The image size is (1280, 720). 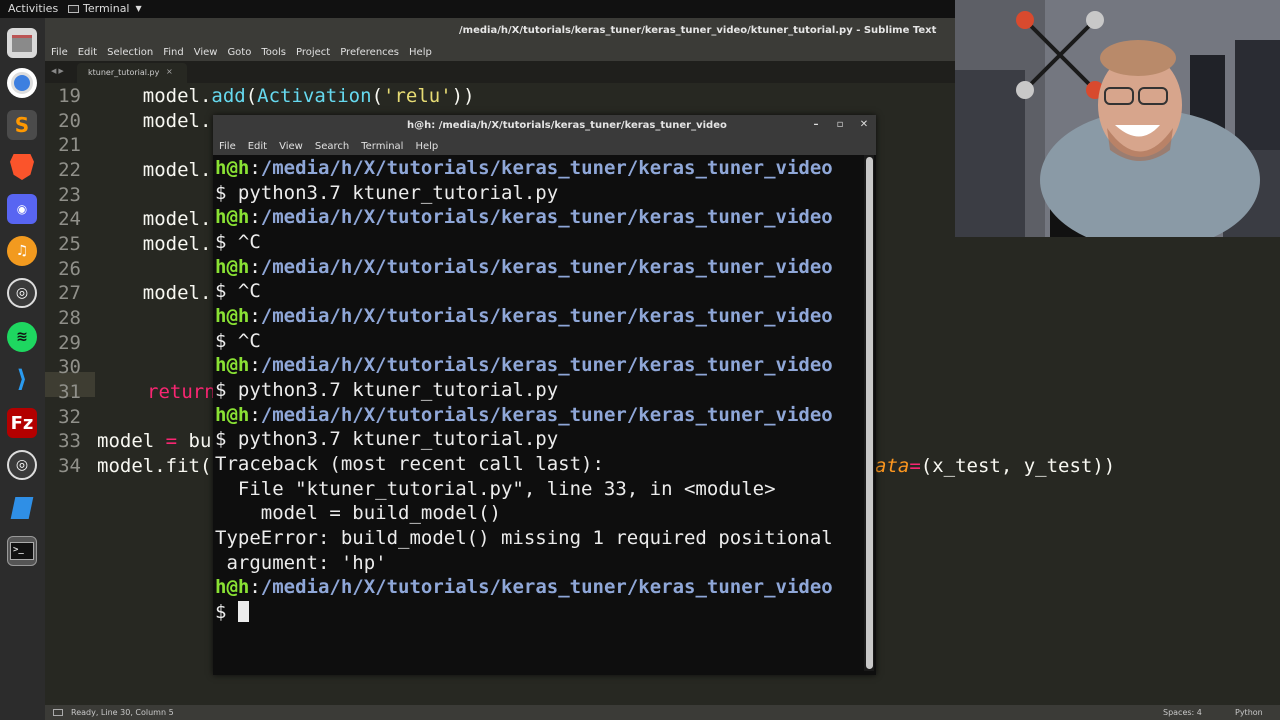 What do you see at coordinates (22, 379) in the screenshot?
I see `vscode-icon: ⟩` at bounding box center [22, 379].